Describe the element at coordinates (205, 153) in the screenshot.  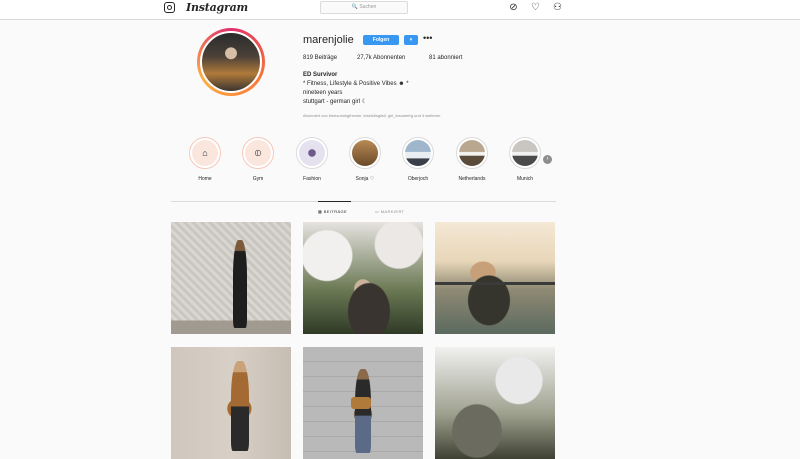
I see `home-icon: ⌂` at that location.